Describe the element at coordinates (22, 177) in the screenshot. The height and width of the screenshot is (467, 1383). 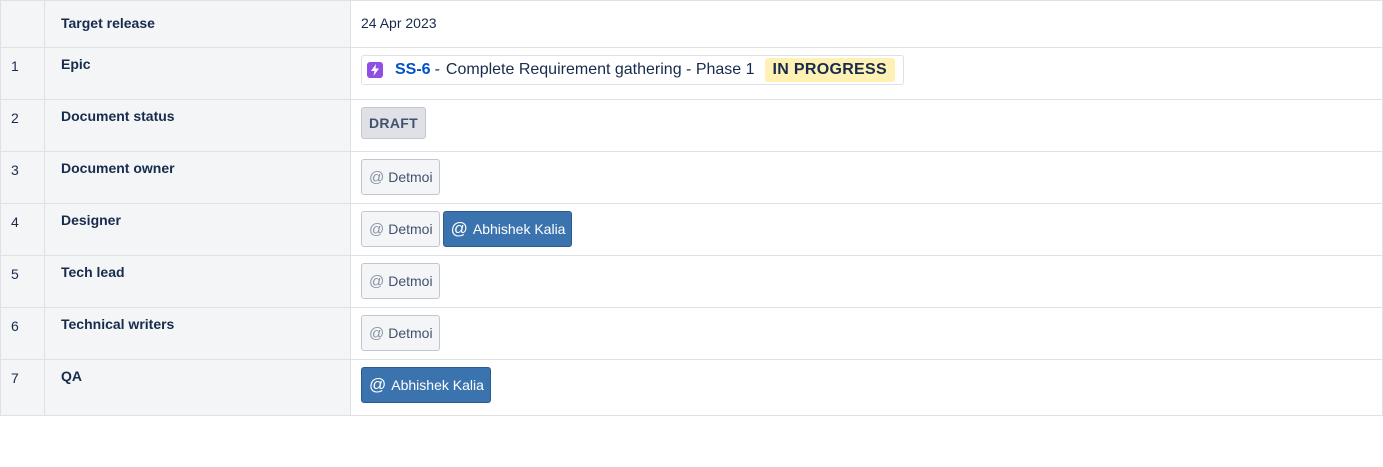
I see `row-number: 3` at that location.